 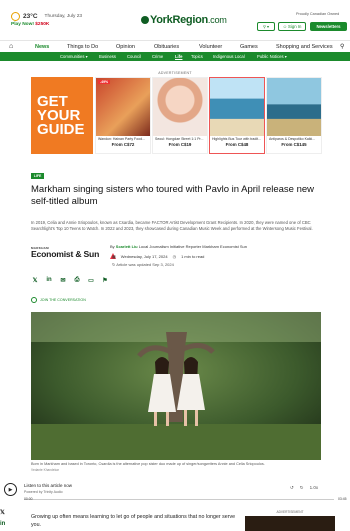 What do you see at coordinates (70, 280) in the screenshot?
I see `share-bar: 𝕏 in ✉ ⎙ ▭ ⚑` at bounding box center [70, 280].